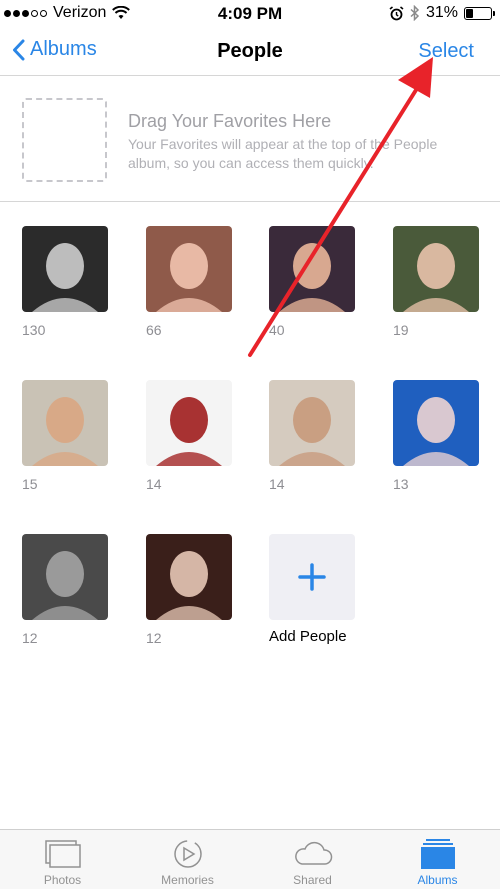 This screenshot has width=500, height=889. Describe the element at coordinates (437, 880) in the screenshot. I see `tab-label: Albums` at that location.